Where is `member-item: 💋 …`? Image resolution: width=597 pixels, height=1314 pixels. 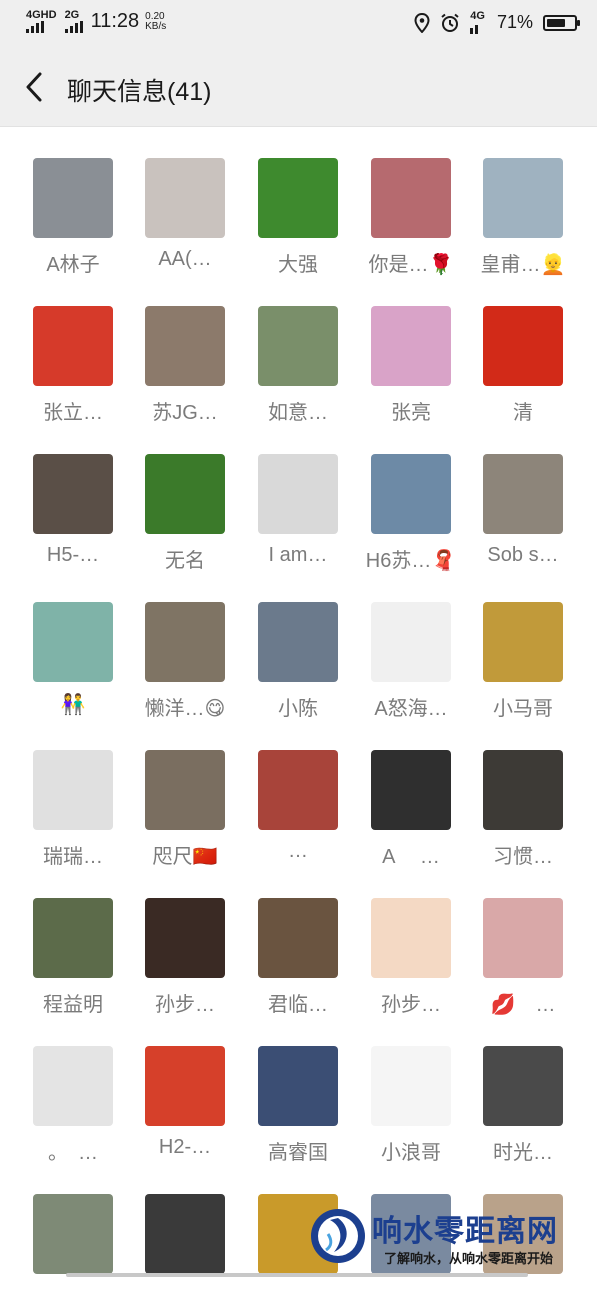
member-item: 💋 … is located at coordinates (523, 958).